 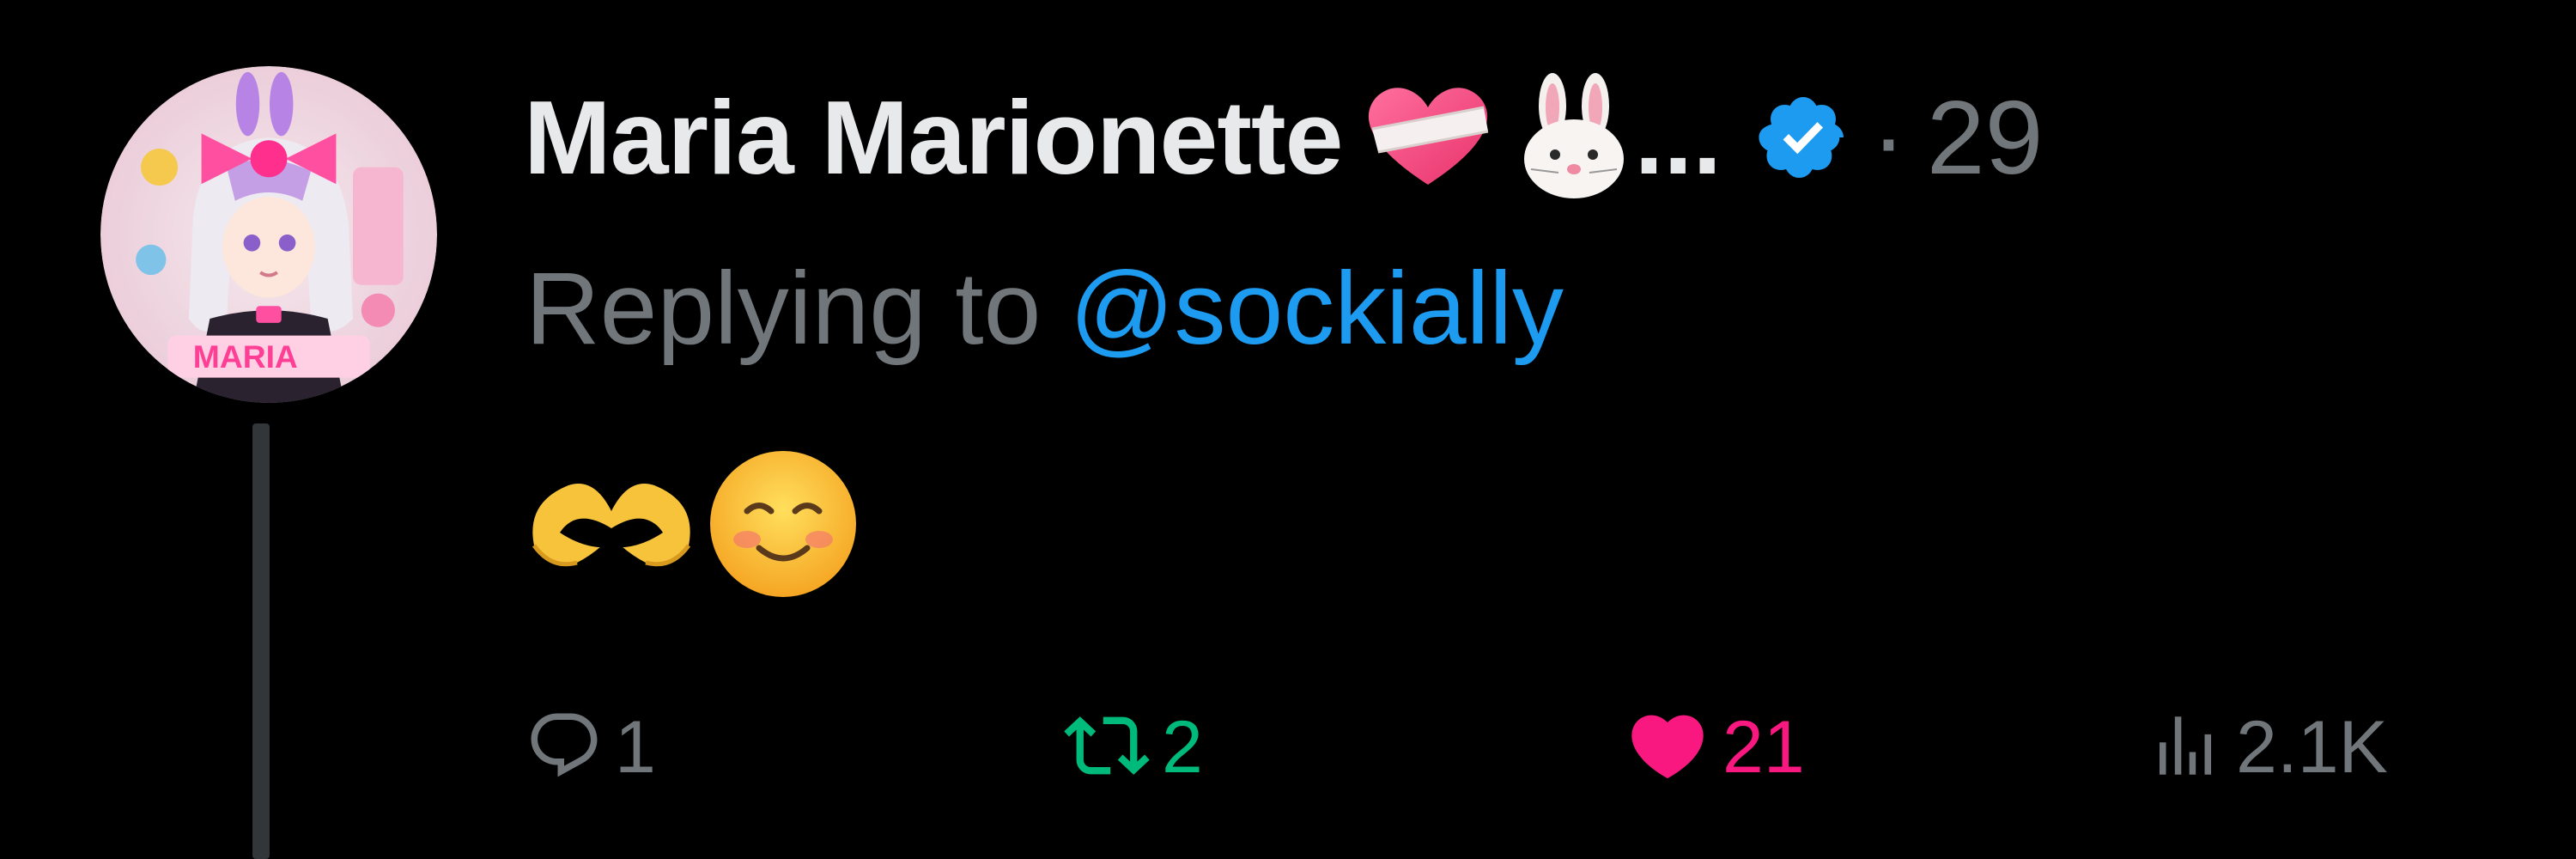 I want to click on analytics-icon, so click(x=2185, y=748).